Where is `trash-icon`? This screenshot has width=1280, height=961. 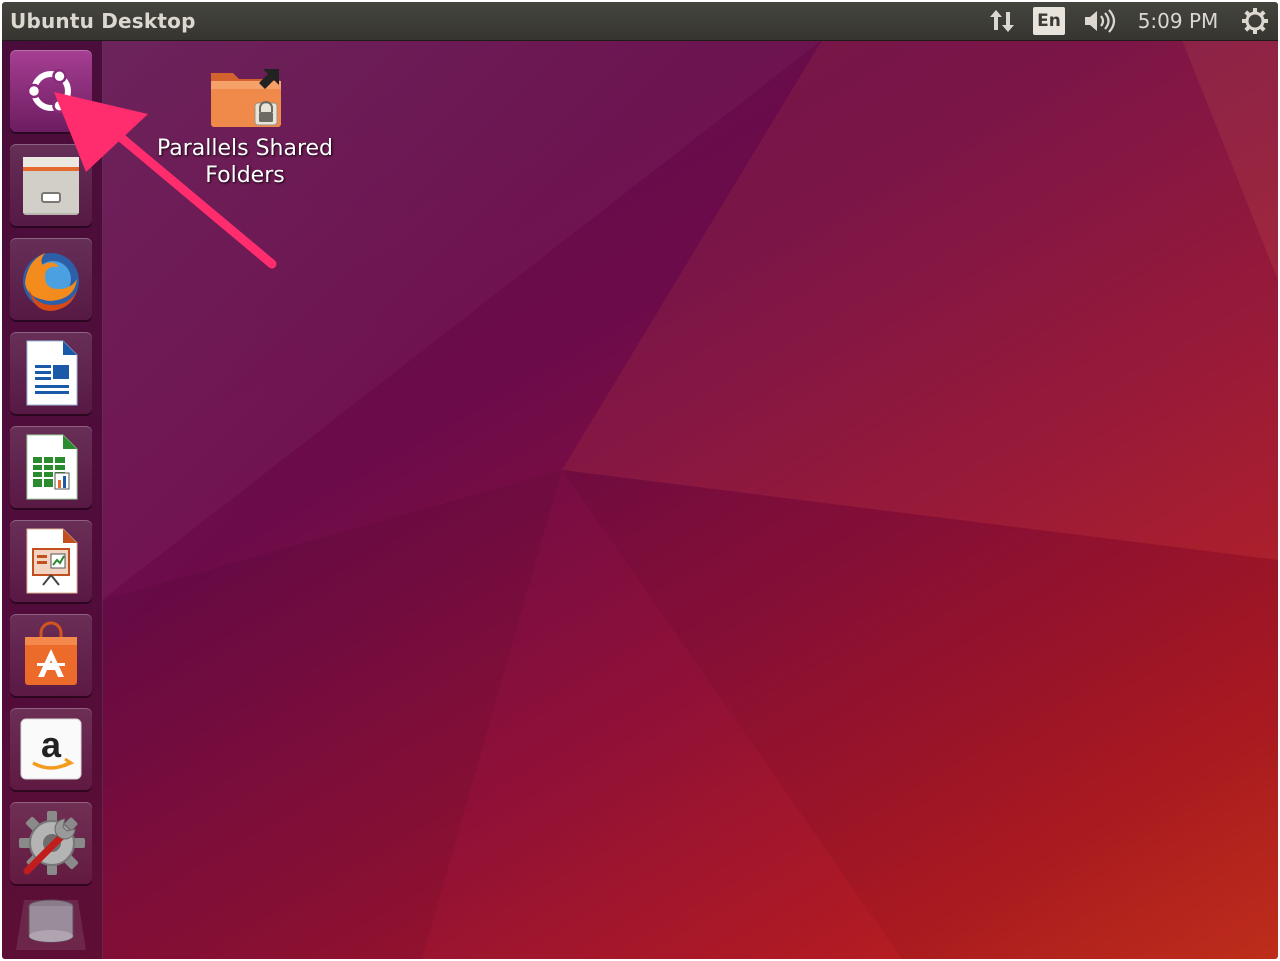 trash-icon is located at coordinates (51, 924).